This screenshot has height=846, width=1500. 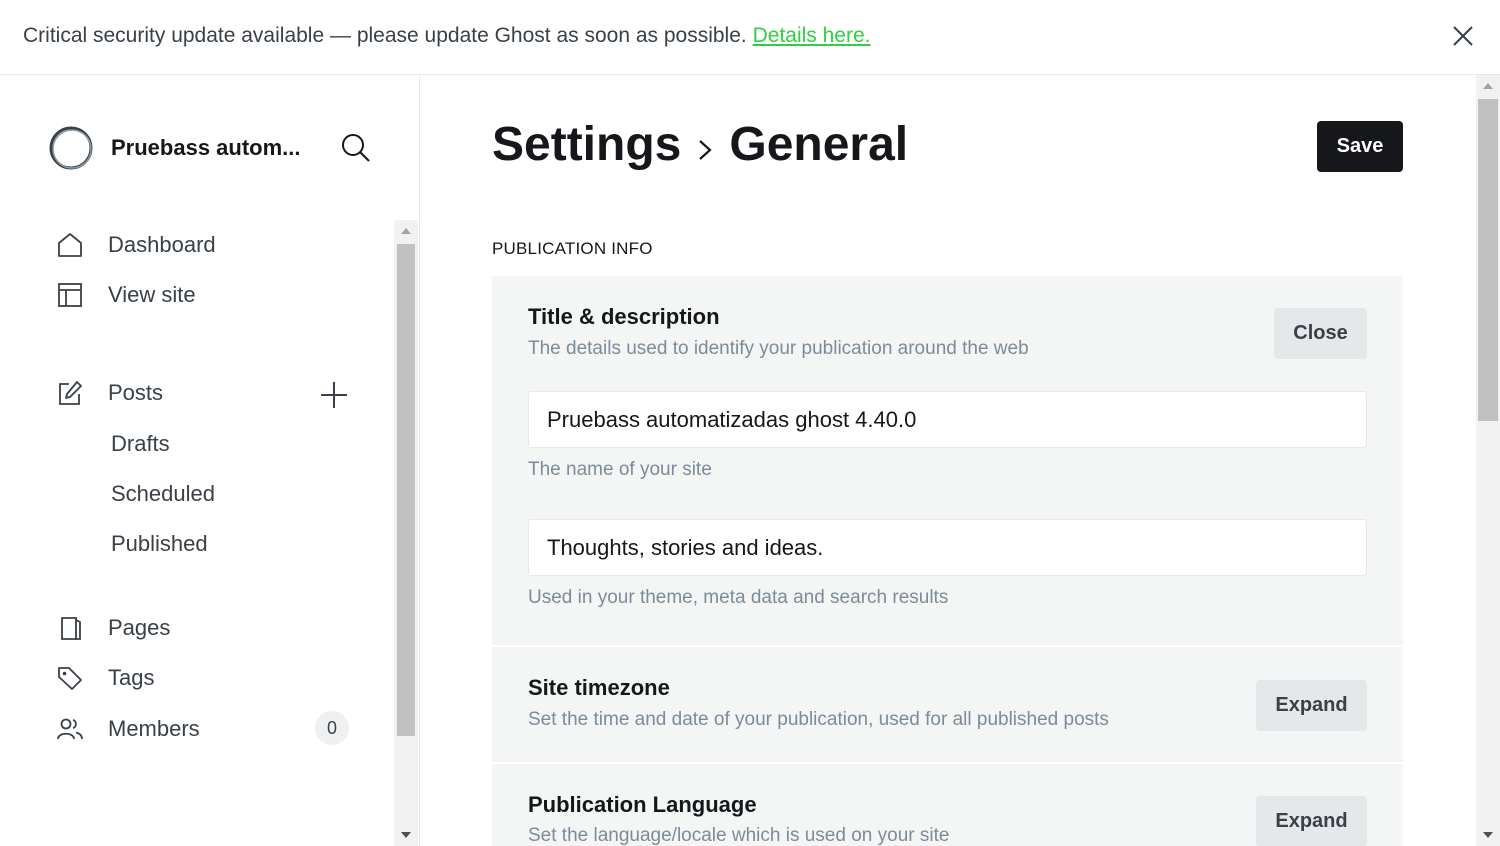 What do you see at coordinates (136, 392) in the screenshot?
I see `nav-posts-label: Posts` at bounding box center [136, 392].